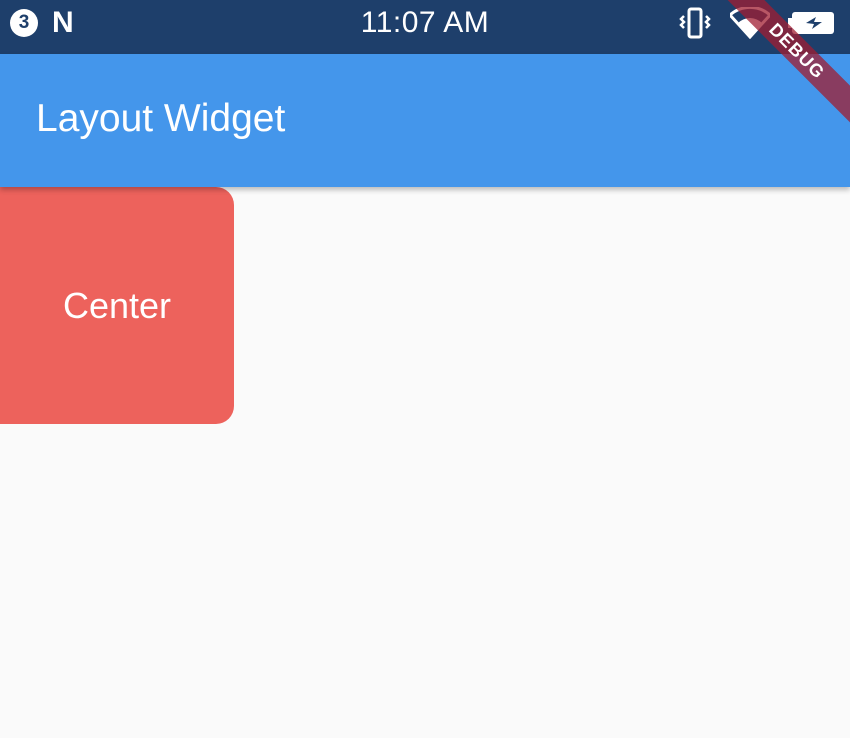 Image resolution: width=850 pixels, height=738 pixels. What do you see at coordinates (750, 23) in the screenshot?
I see `wifi-icon` at bounding box center [750, 23].